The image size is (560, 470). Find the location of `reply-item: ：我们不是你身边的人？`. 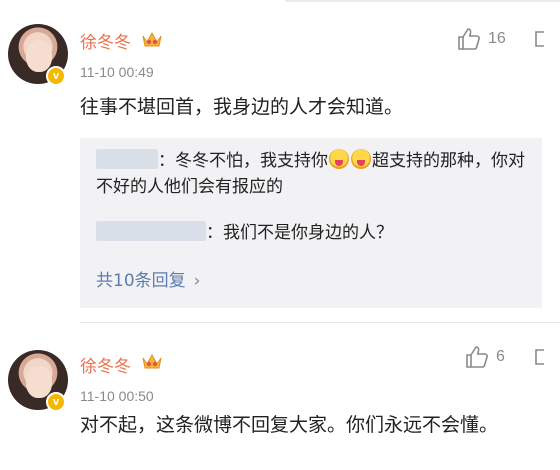

reply-item: ：我们不是你身边的人？ is located at coordinates (314, 233).